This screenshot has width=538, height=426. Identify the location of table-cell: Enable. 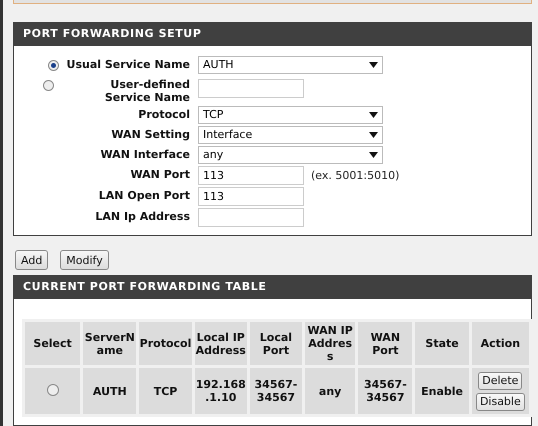
(442, 391).